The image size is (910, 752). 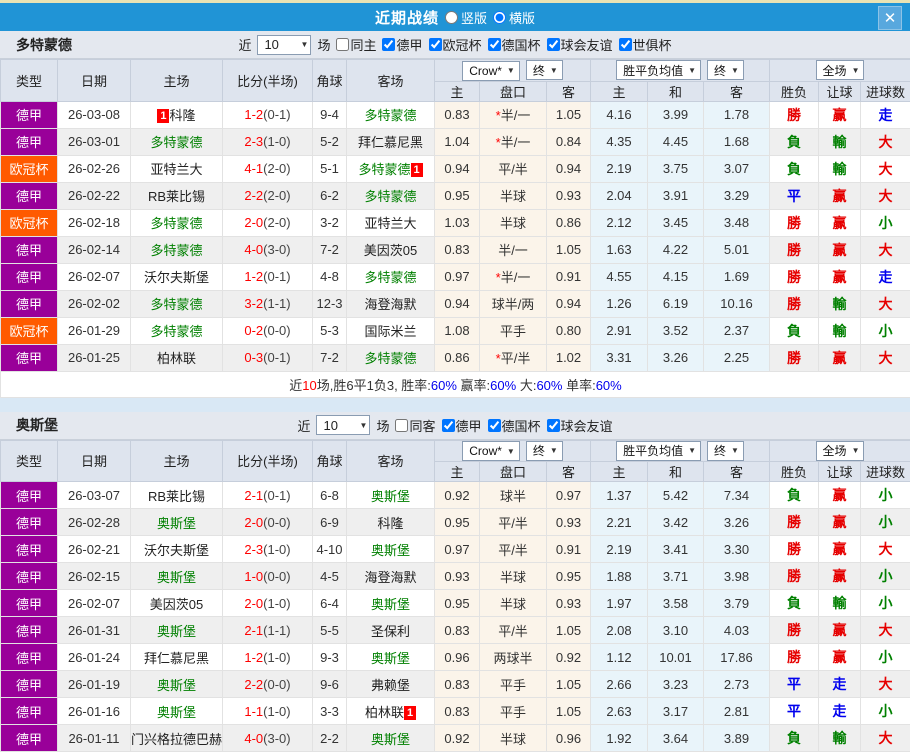 I want to click on league-filter: 欧冠杯, so click(x=455, y=44).